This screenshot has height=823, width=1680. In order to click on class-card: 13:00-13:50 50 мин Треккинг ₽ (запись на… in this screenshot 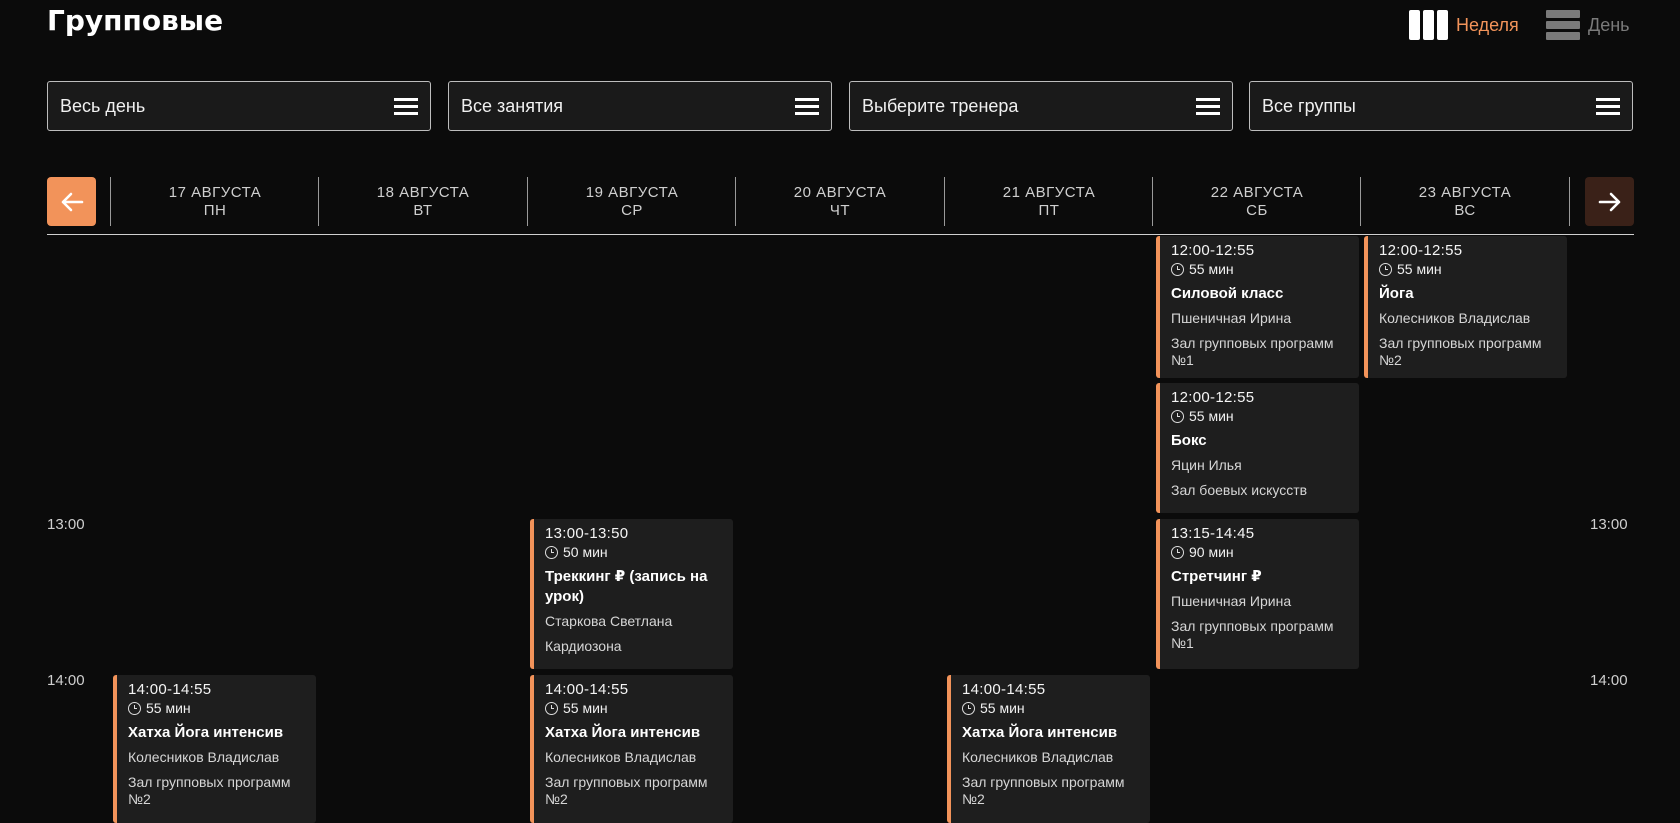, I will do `click(631, 594)`.